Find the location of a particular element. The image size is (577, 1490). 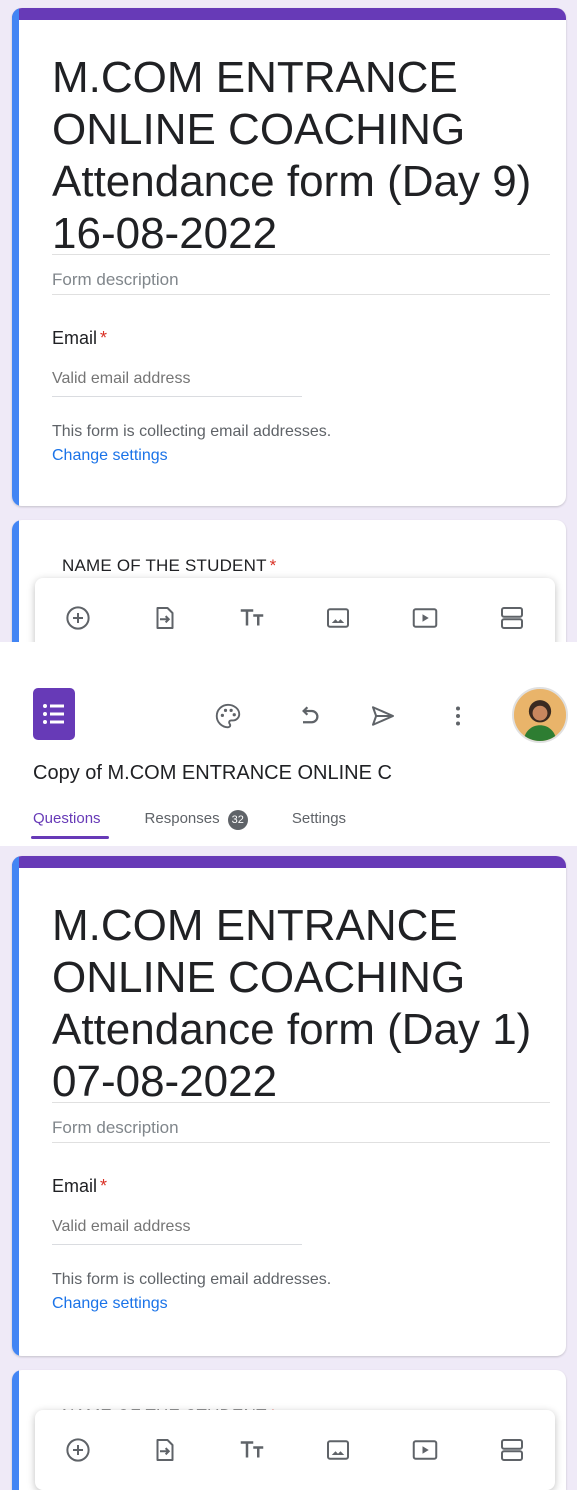

customize-theme-button is located at coordinates (228, 716).